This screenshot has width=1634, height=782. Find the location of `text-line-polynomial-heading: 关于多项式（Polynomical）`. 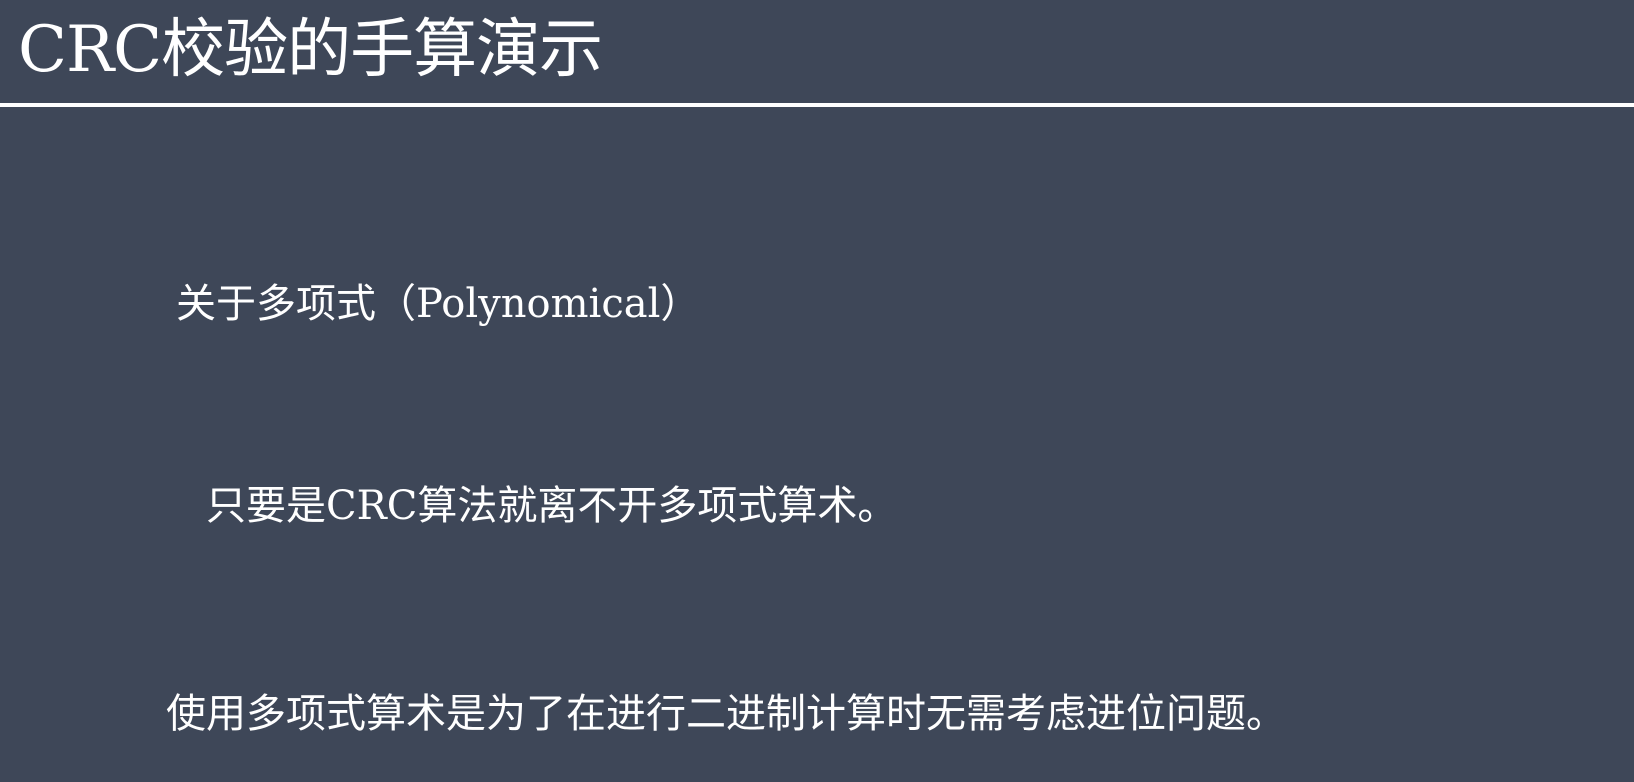

text-line-polynomial-heading: 关于多项式（Polynomical） is located at coordinates (438, 304).